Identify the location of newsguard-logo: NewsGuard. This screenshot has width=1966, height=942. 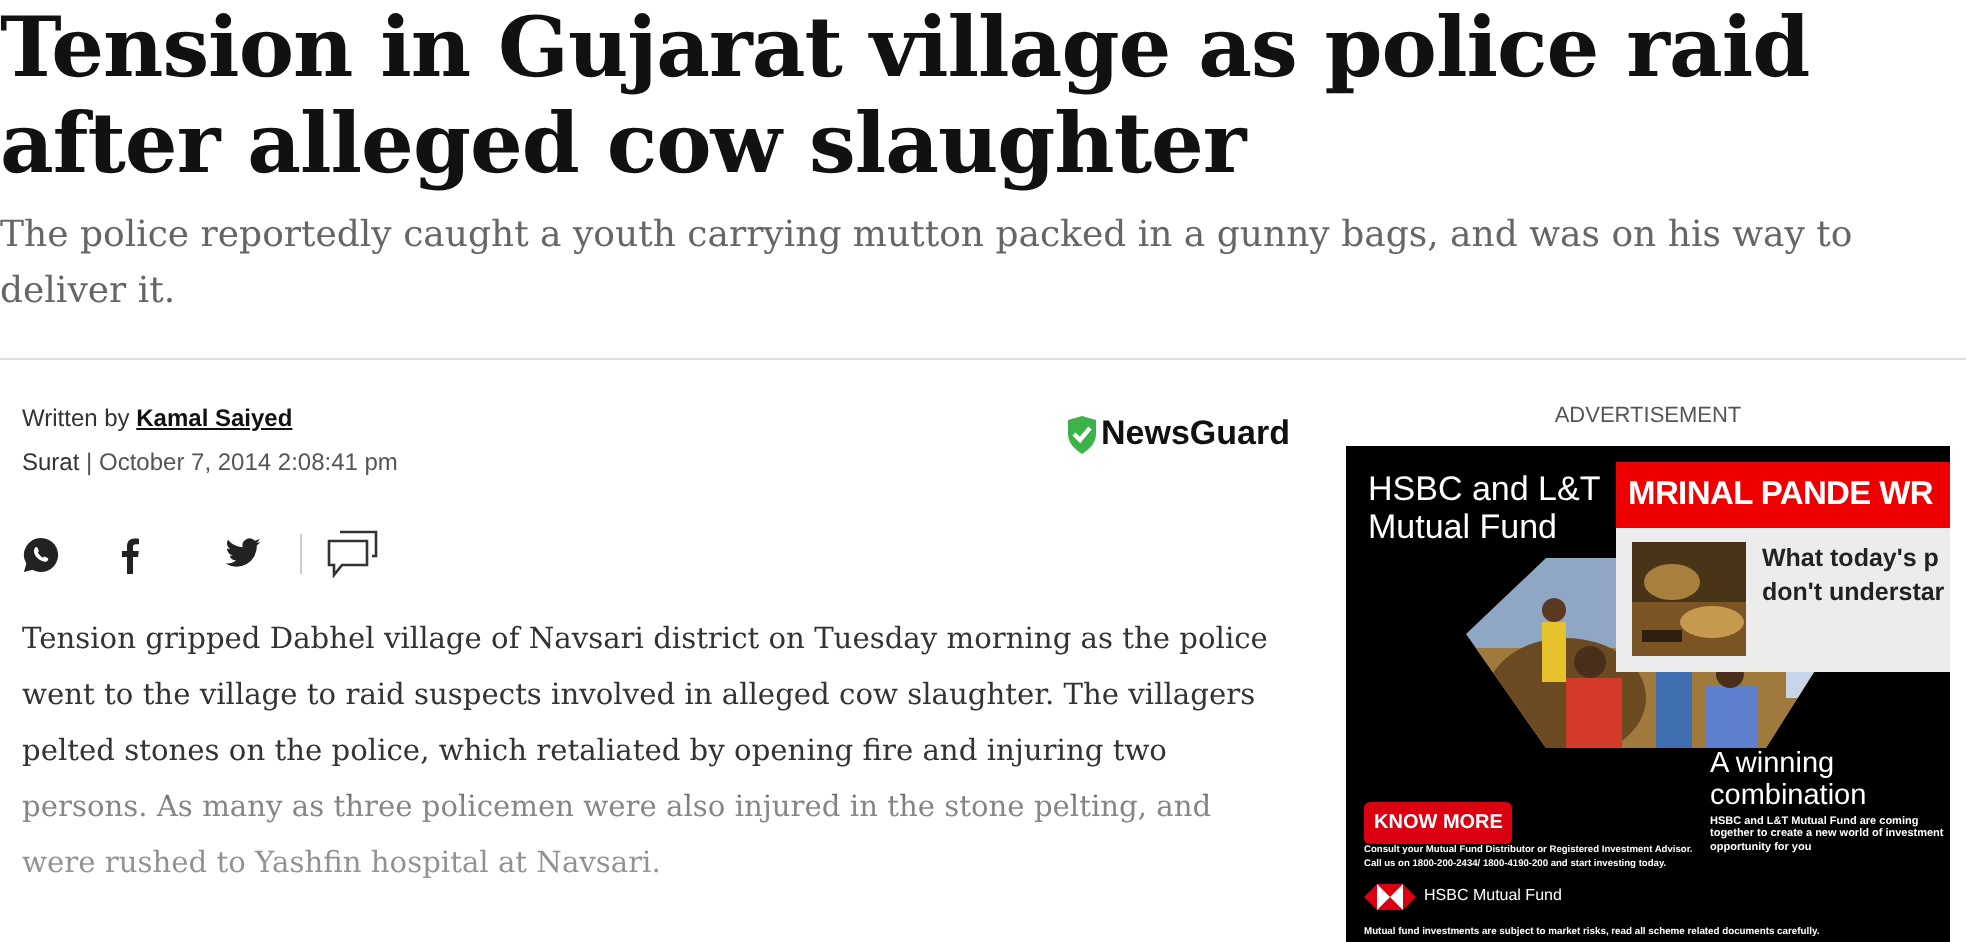
(1195, 434).